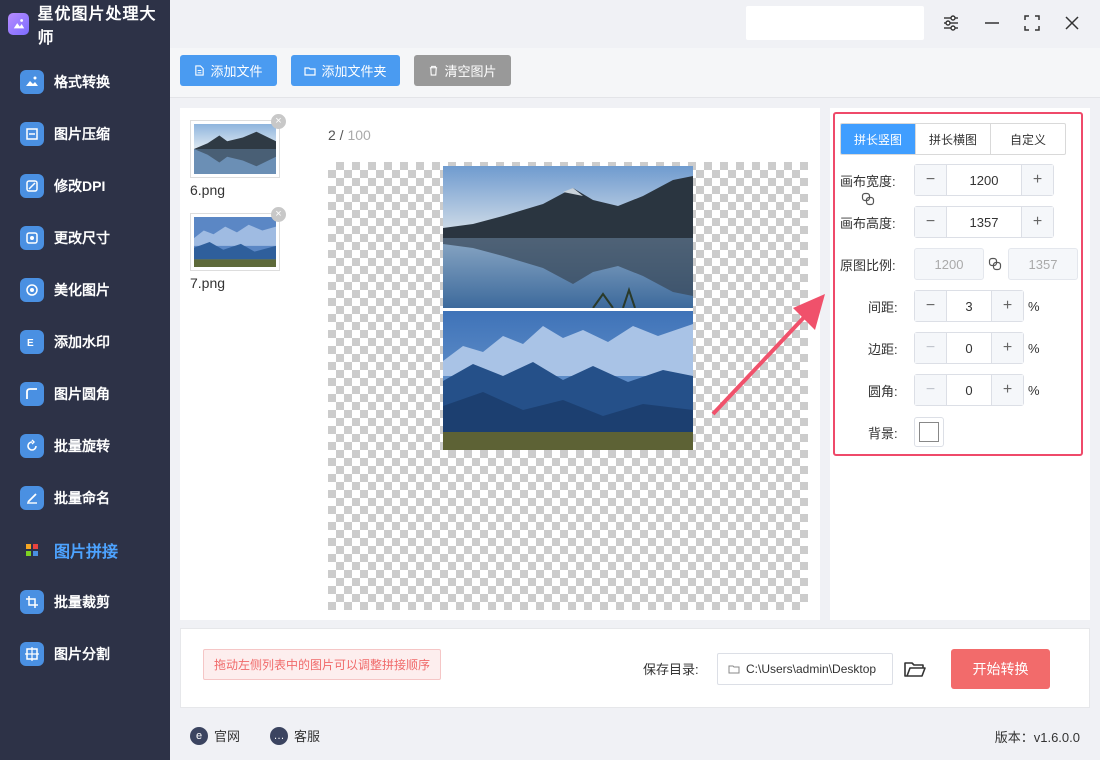  I want to click on spacing-value: 3, so click(969, 306).